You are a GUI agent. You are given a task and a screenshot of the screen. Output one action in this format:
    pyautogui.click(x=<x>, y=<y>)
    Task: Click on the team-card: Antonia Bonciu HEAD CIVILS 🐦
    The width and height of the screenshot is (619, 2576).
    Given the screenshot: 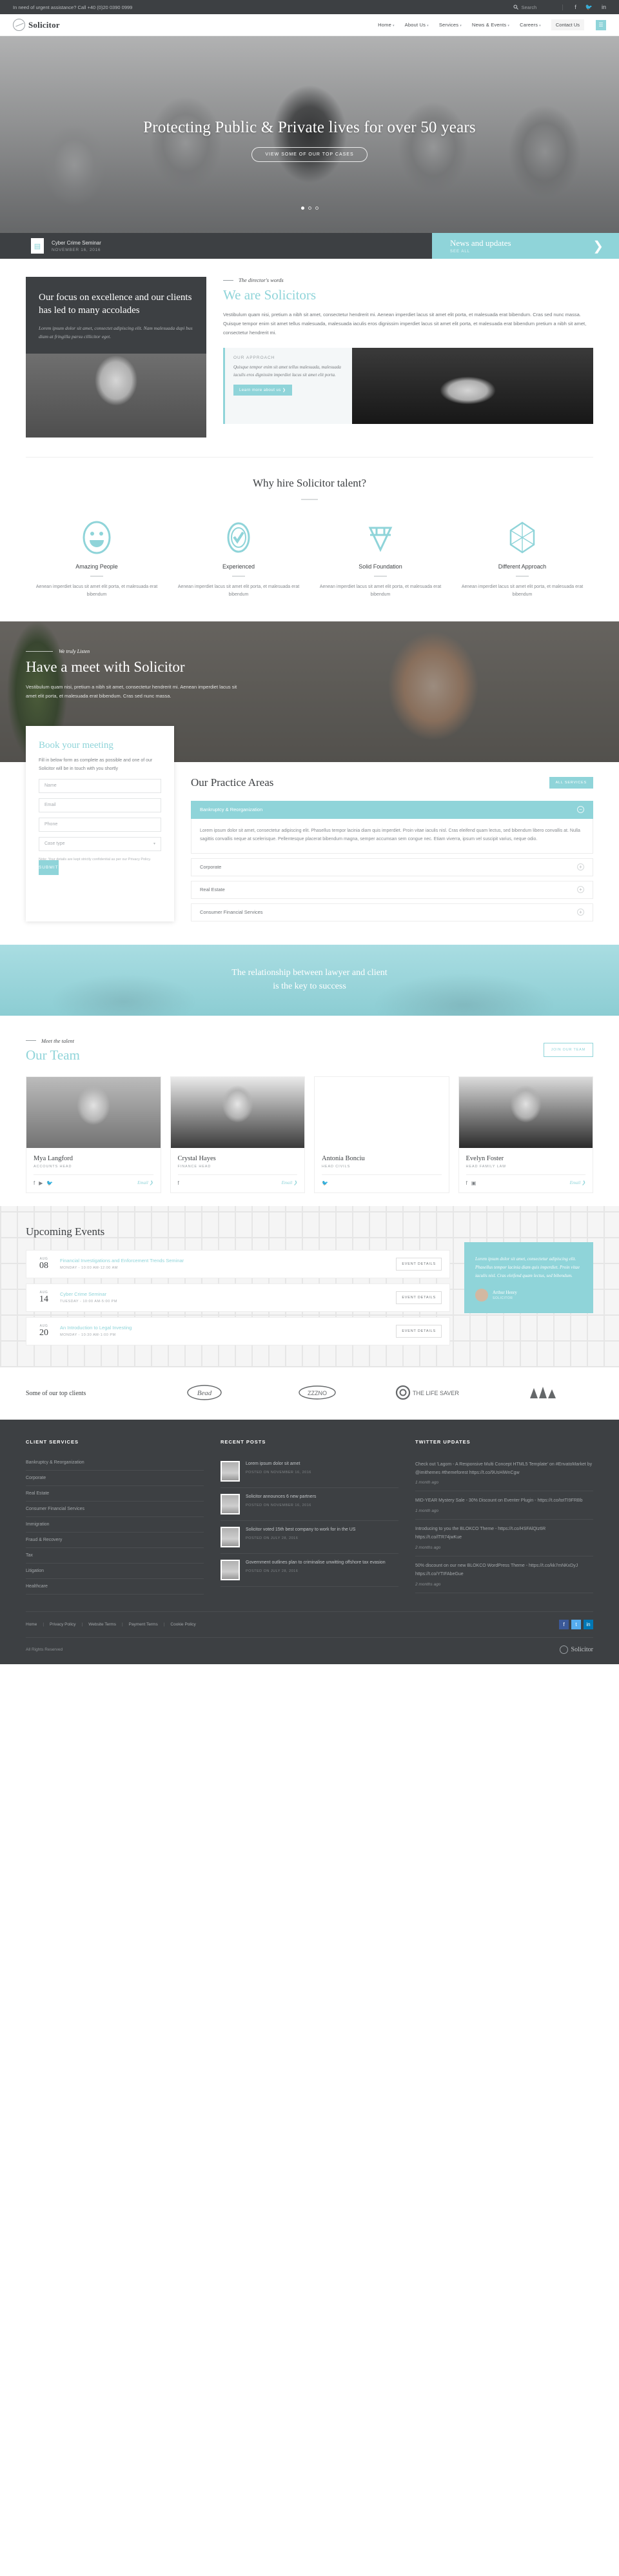 What is the action you would take?
    pyautogui.click(x=381, y=1134)
    